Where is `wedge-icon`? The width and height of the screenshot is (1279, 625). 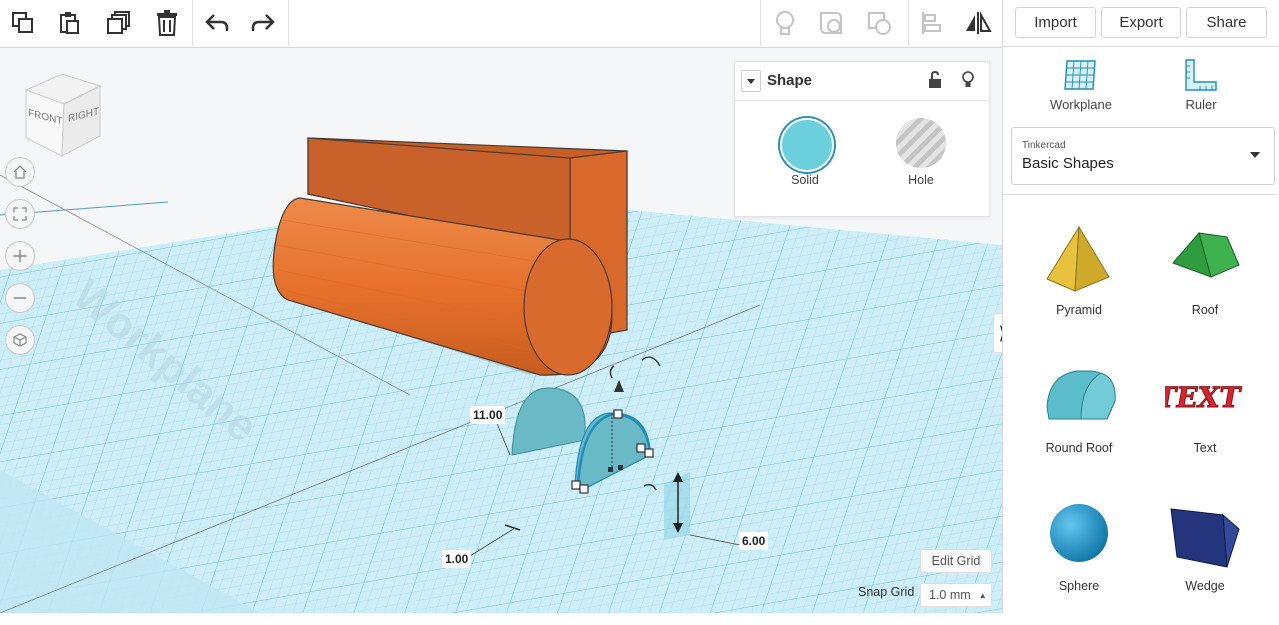
wedge-icon is located at coordinates (1205, 538).